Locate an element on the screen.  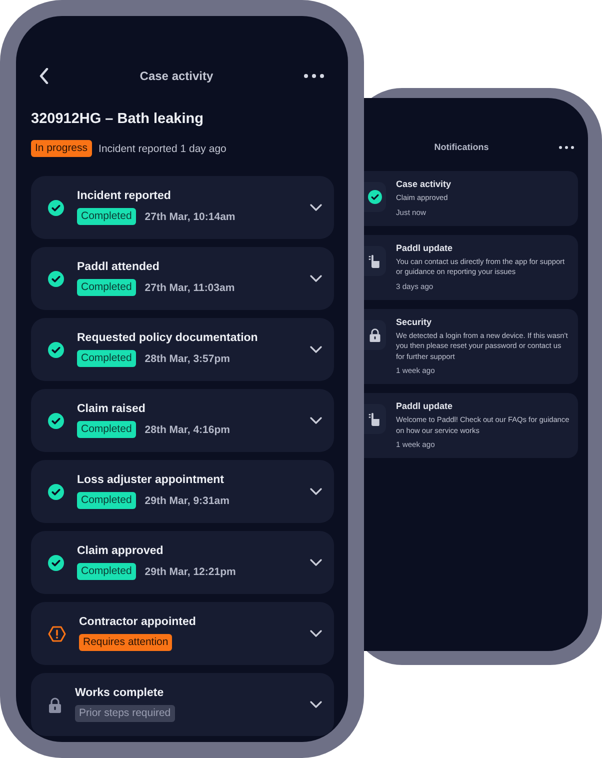
step-title: Claim approved is located at coordinates (120, 551).